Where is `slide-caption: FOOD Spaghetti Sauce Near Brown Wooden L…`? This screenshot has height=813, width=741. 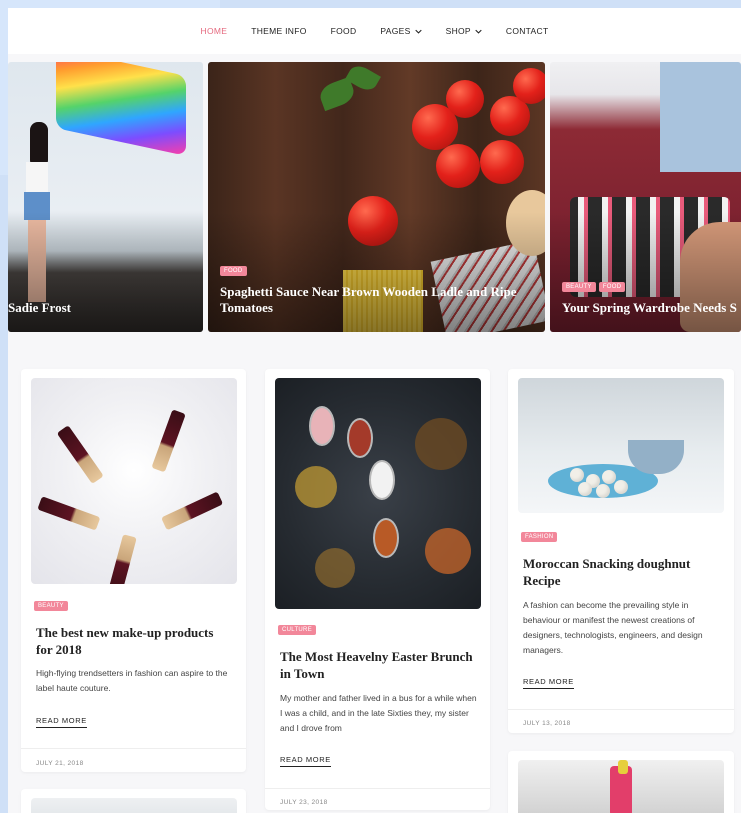 slide-caption: FOOD Spaghetti Sauce Near Brown Wooden L… is located at coordinates (378, 287).